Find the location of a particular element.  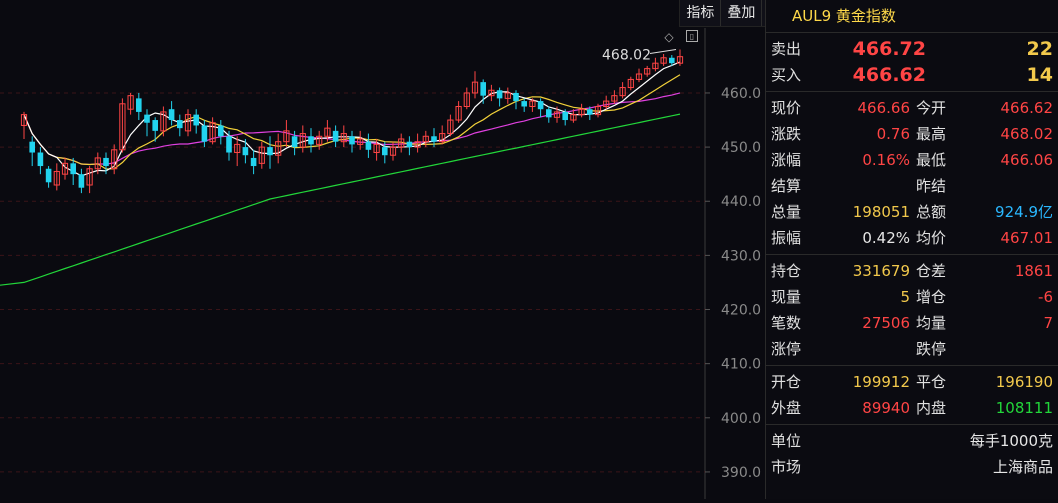

stat-value: 108111 is located at coordinates (1024, 408).